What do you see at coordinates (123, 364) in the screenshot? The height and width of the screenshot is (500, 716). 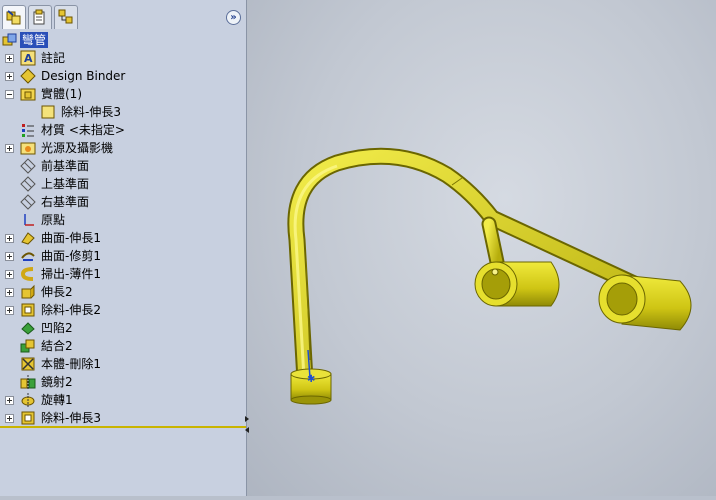 I see `tree-item: 本體-刪除1` at bounding box center [123, 364].